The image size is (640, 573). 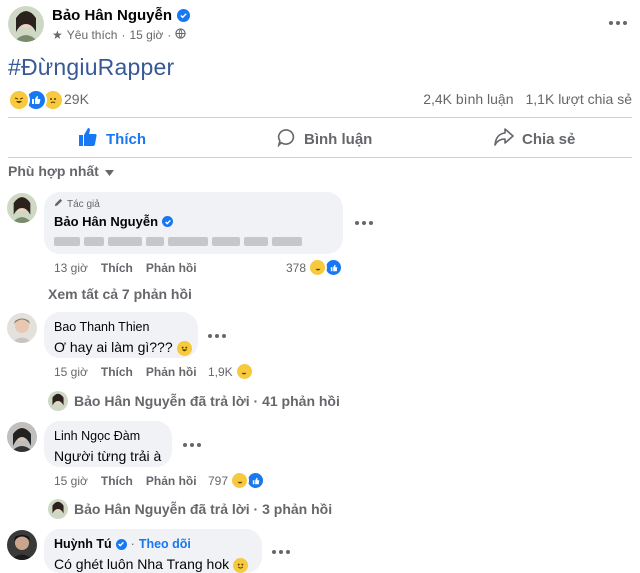 I want to click on share-button: Chia sẻ, so click(x=534, y=139).